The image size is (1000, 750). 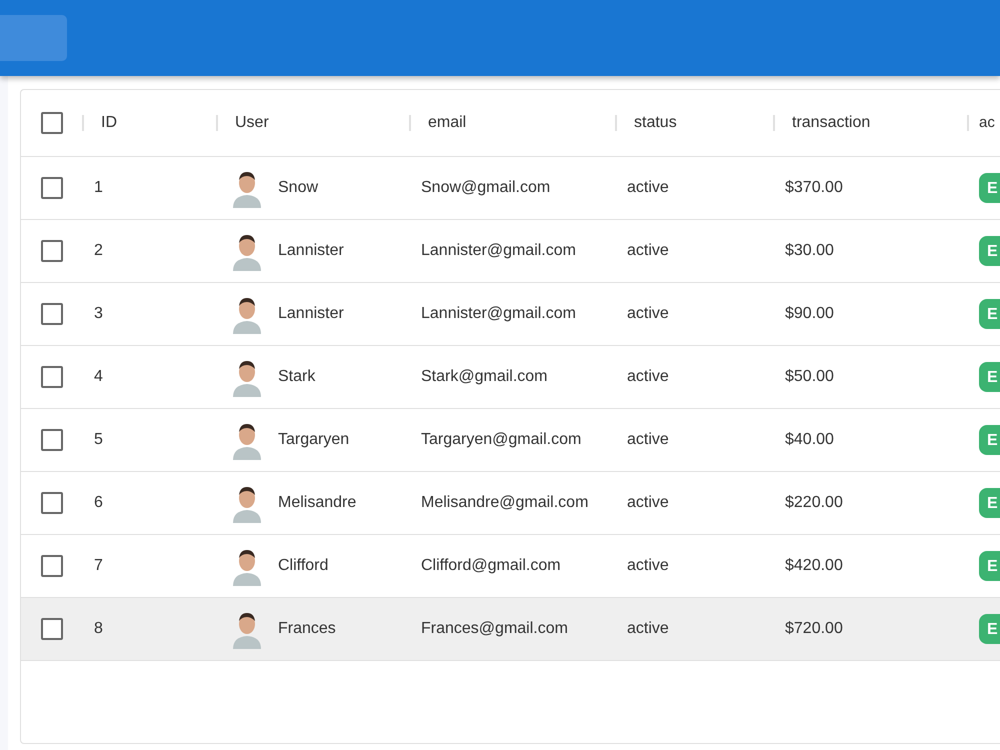 What do you see at coordinates (98, 188) in the screenshot?
I see `id-cell-text: 1` at bounding box center [98, 188].